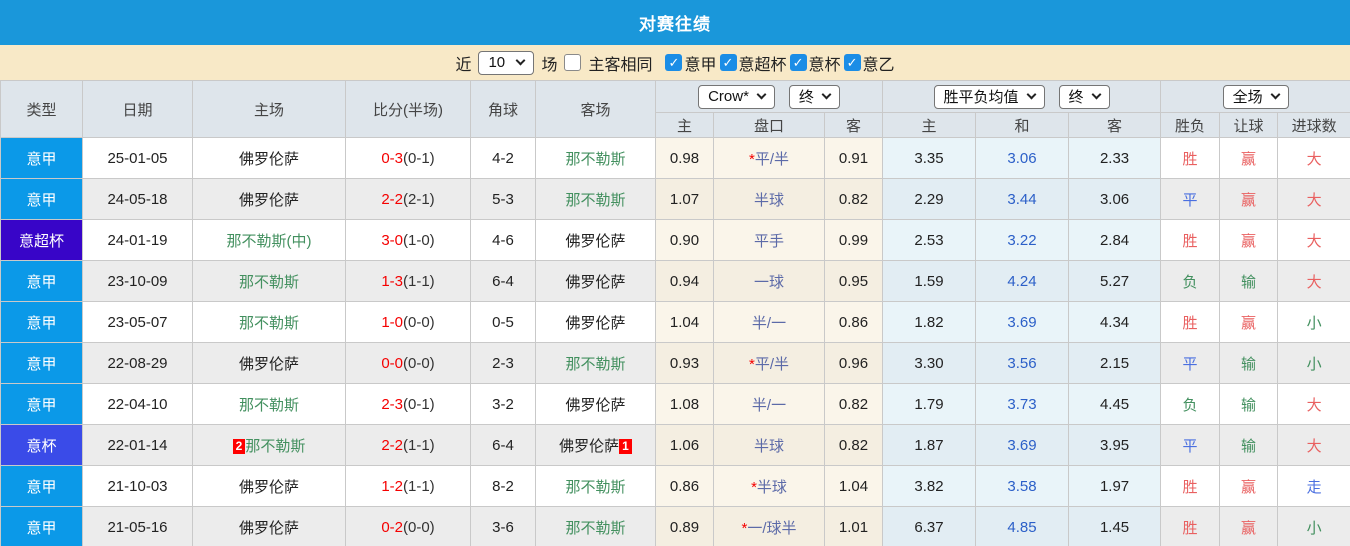 The height and width of the screenshot is (546, 1350). I want to click on handicap-line: 一/球半, so click(772, 528).